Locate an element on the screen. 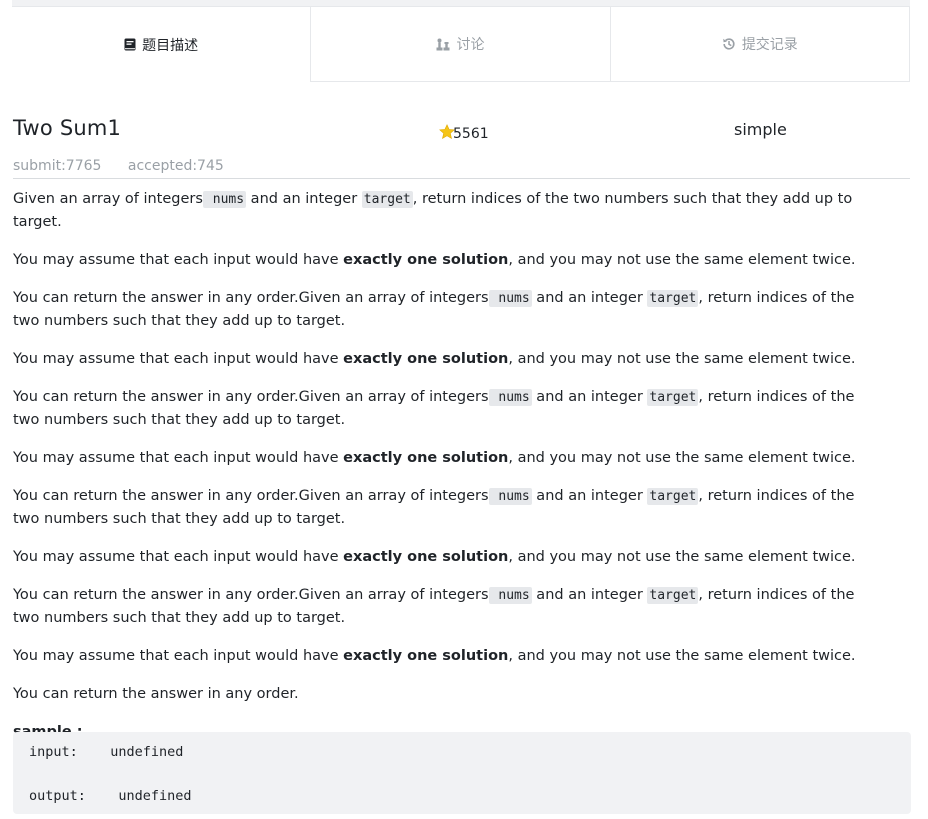 This screenshot has height=819, width=928. tab-description-label: 题目描述 is located at coordinates (170, 45).